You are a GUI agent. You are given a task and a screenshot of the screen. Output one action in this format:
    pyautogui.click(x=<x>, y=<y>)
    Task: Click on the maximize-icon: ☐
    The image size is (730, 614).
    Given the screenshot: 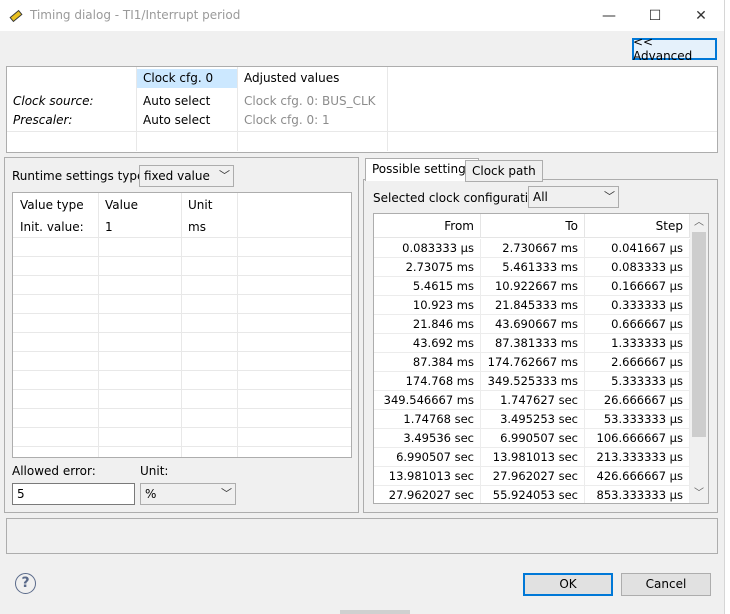 What is the action you would take?
    pyautogui.click(x=655, y=15)
    